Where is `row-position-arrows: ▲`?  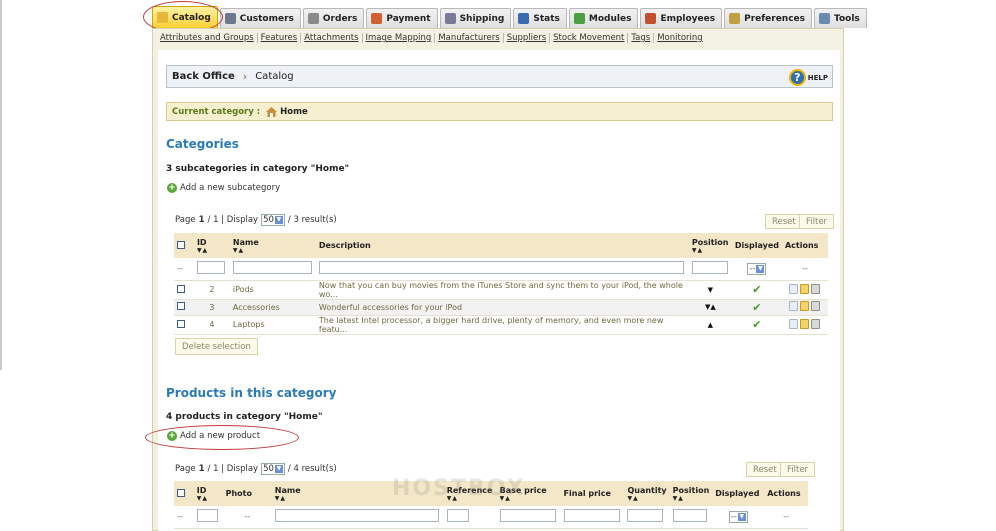 row-position-arrows: ▲ is located at coordinates (710, 325).